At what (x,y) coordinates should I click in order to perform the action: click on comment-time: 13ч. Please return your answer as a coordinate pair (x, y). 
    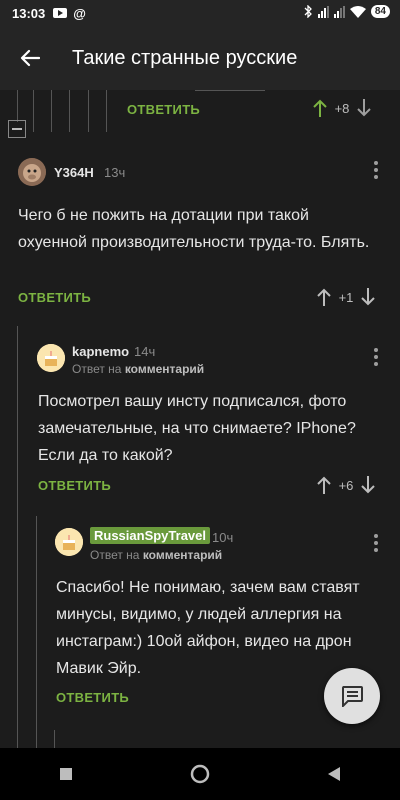
    Looking at the image, I should click on (115, 172).